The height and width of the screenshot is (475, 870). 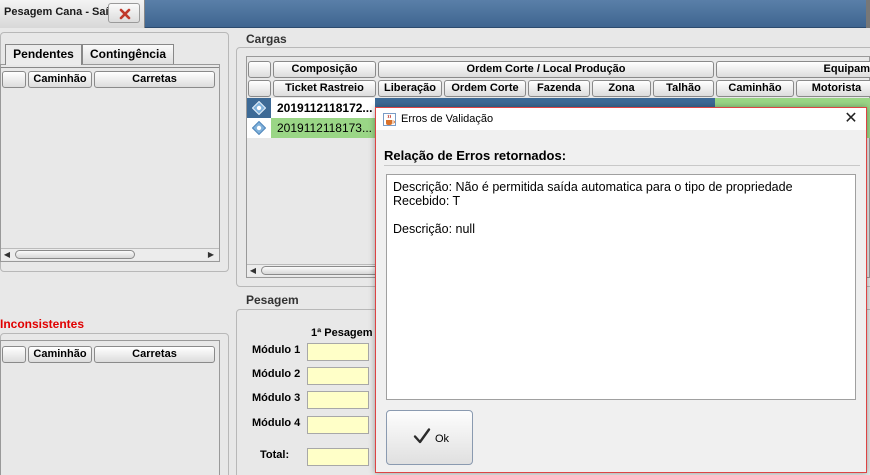 I want to click on modulo-3-label: Módulo 3, so click(x=276, y=398).